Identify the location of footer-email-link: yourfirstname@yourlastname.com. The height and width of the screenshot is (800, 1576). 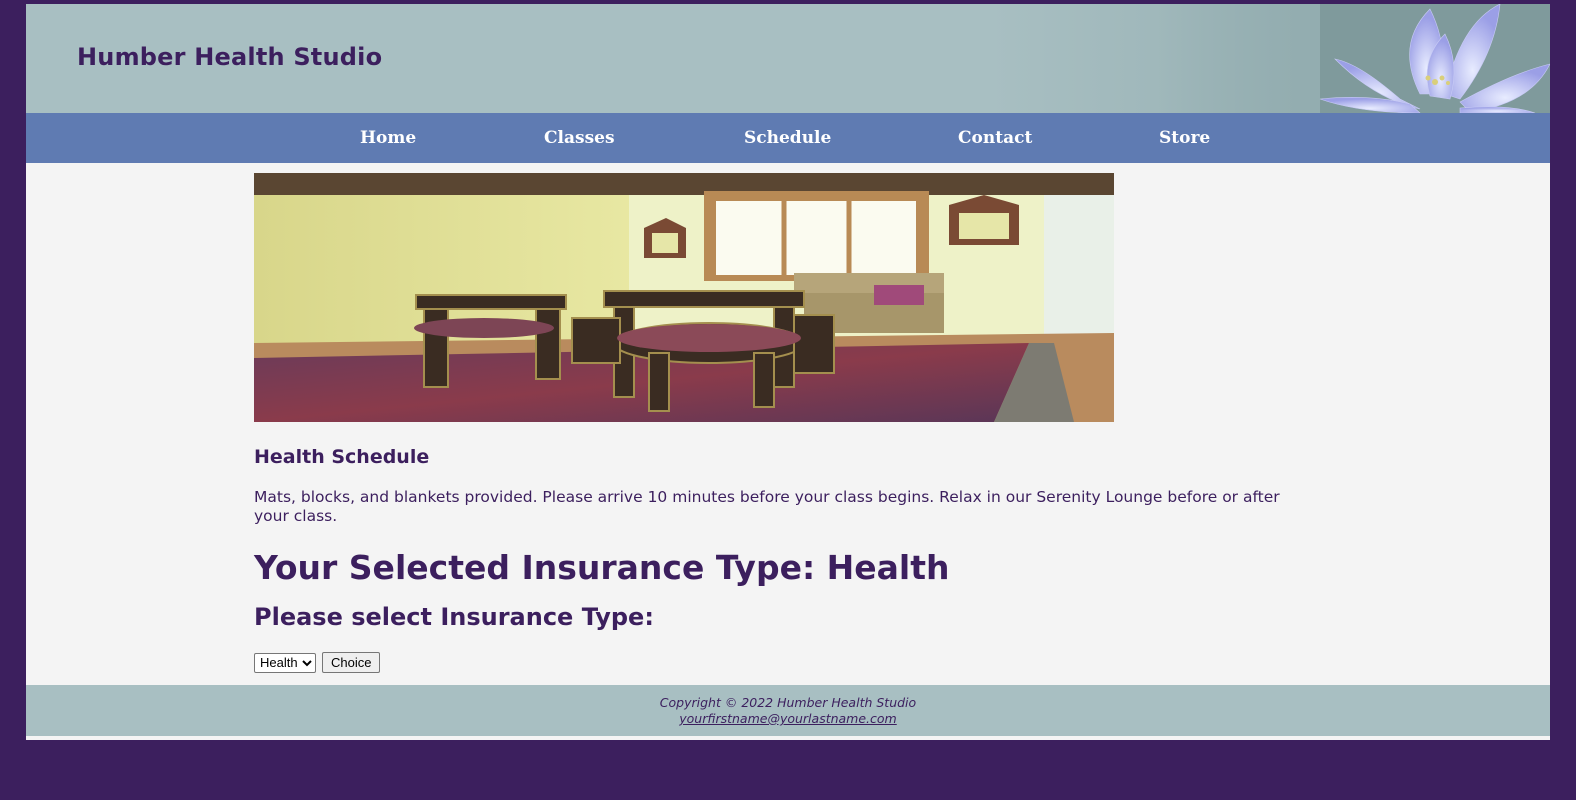
(787, 718).